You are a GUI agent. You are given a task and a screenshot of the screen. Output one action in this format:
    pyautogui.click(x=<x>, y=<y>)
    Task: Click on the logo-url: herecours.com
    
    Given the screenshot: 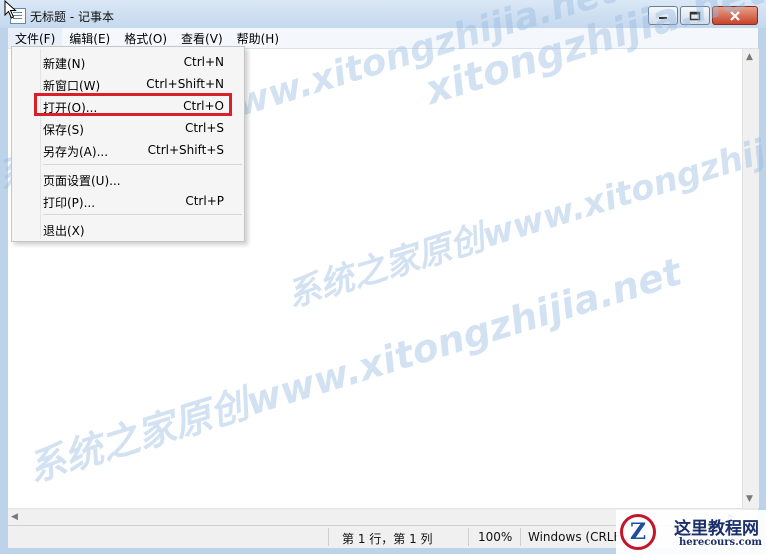 What is the action you would take?
    pyautogui.click(x=721, y=542)
    